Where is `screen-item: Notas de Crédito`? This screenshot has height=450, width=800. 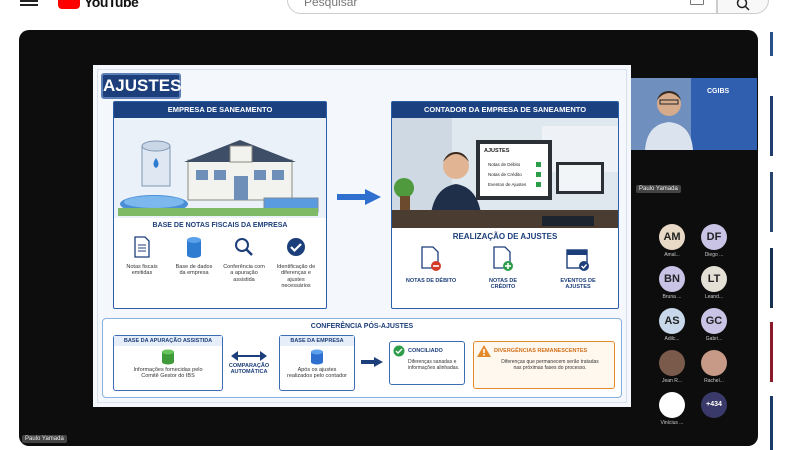
screen-item: Notas de Crédito is located at coordinates (505, 174).